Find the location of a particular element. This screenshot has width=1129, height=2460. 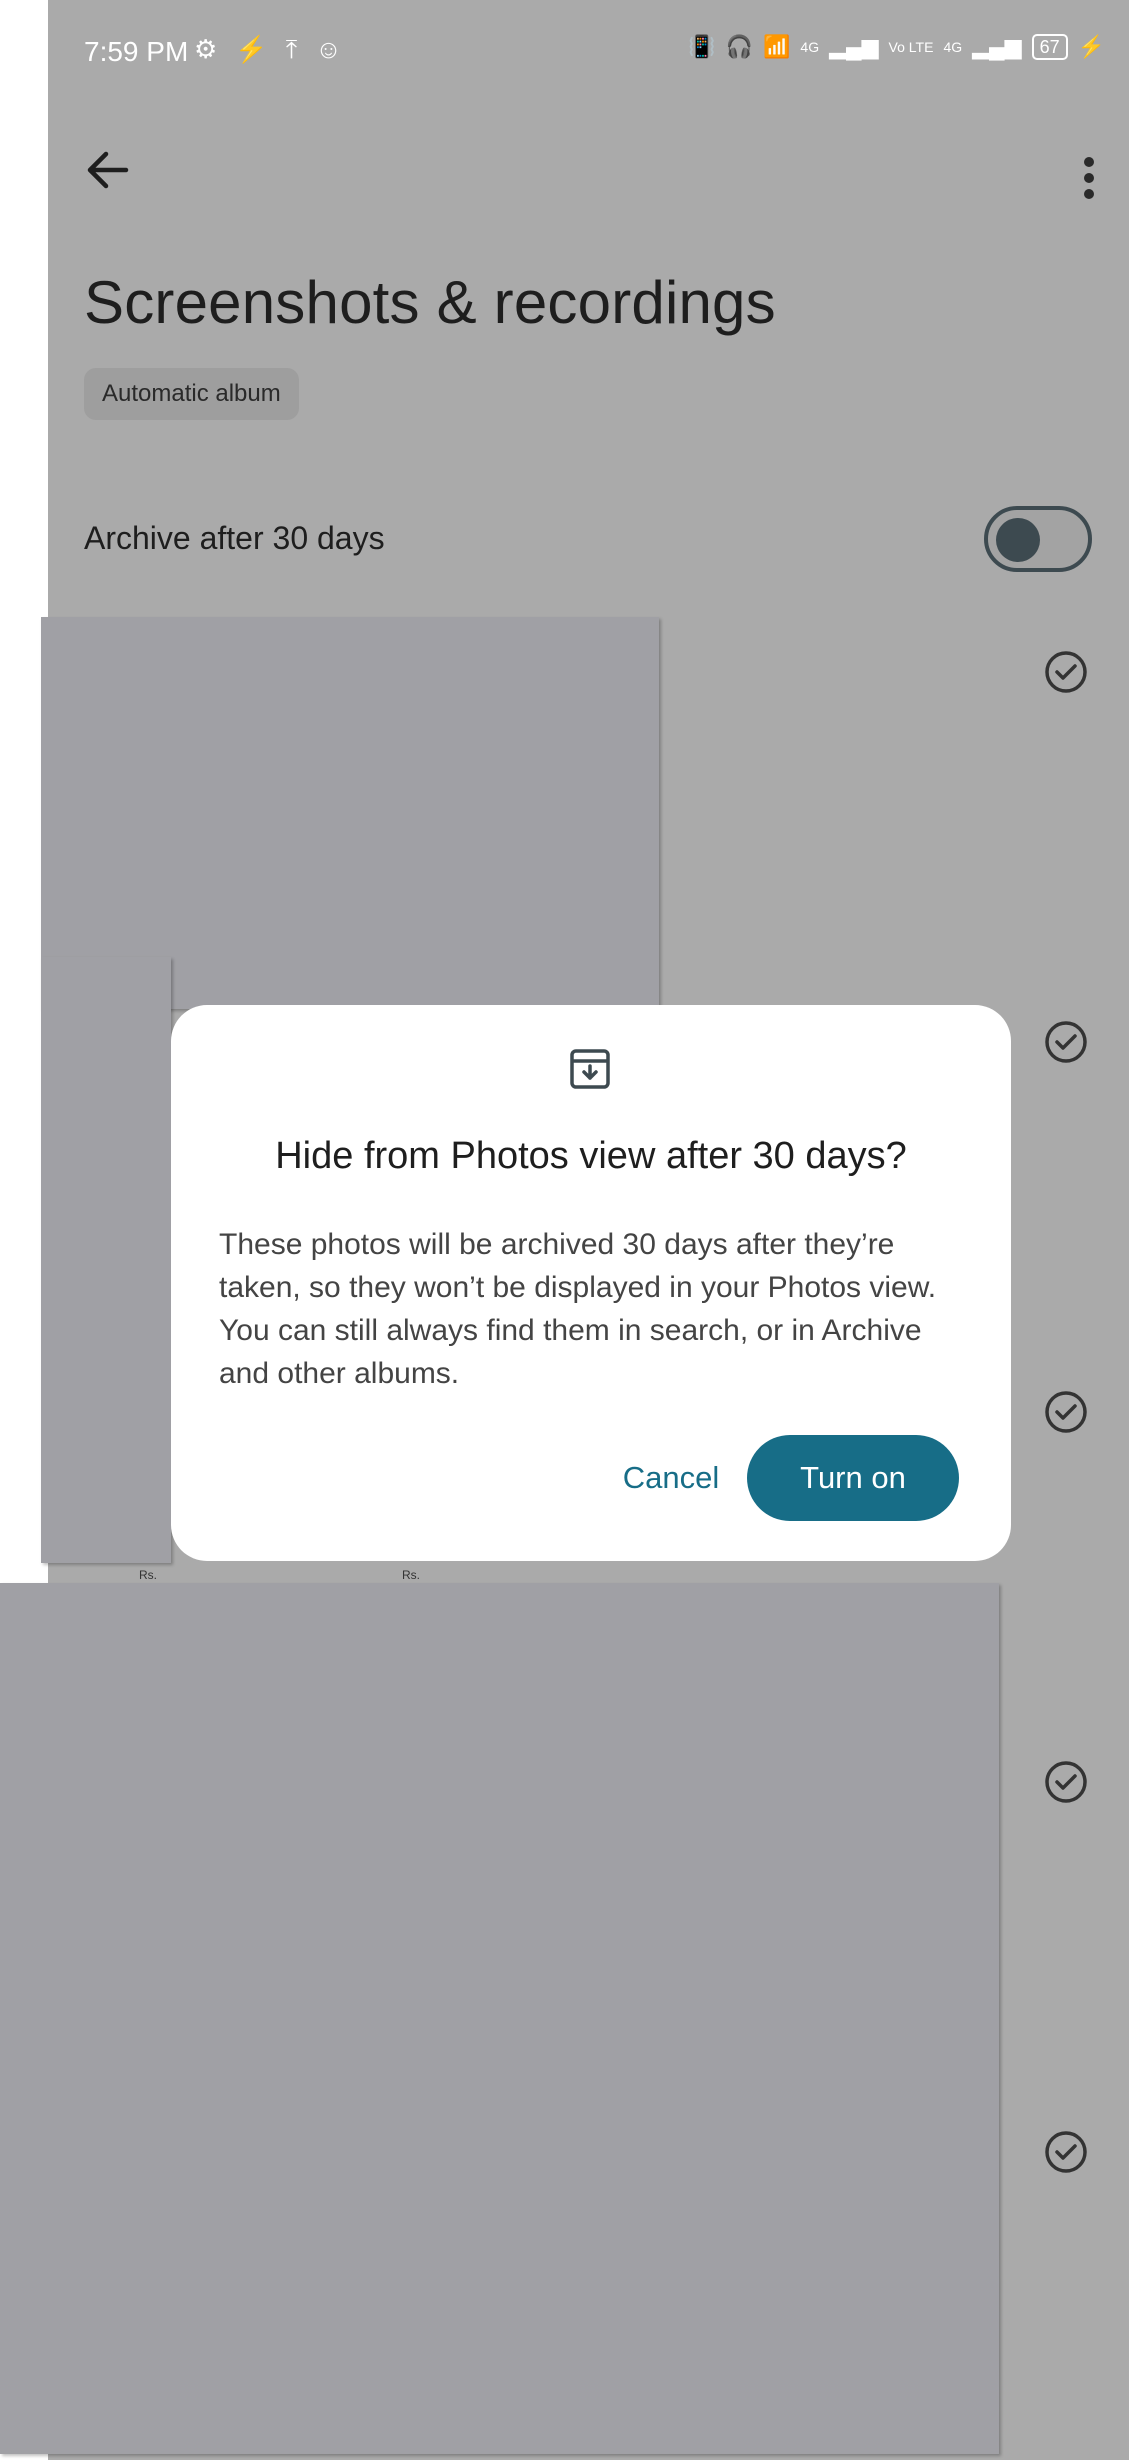

face-status-icon: ☺ is located at coordinates (328, 49).